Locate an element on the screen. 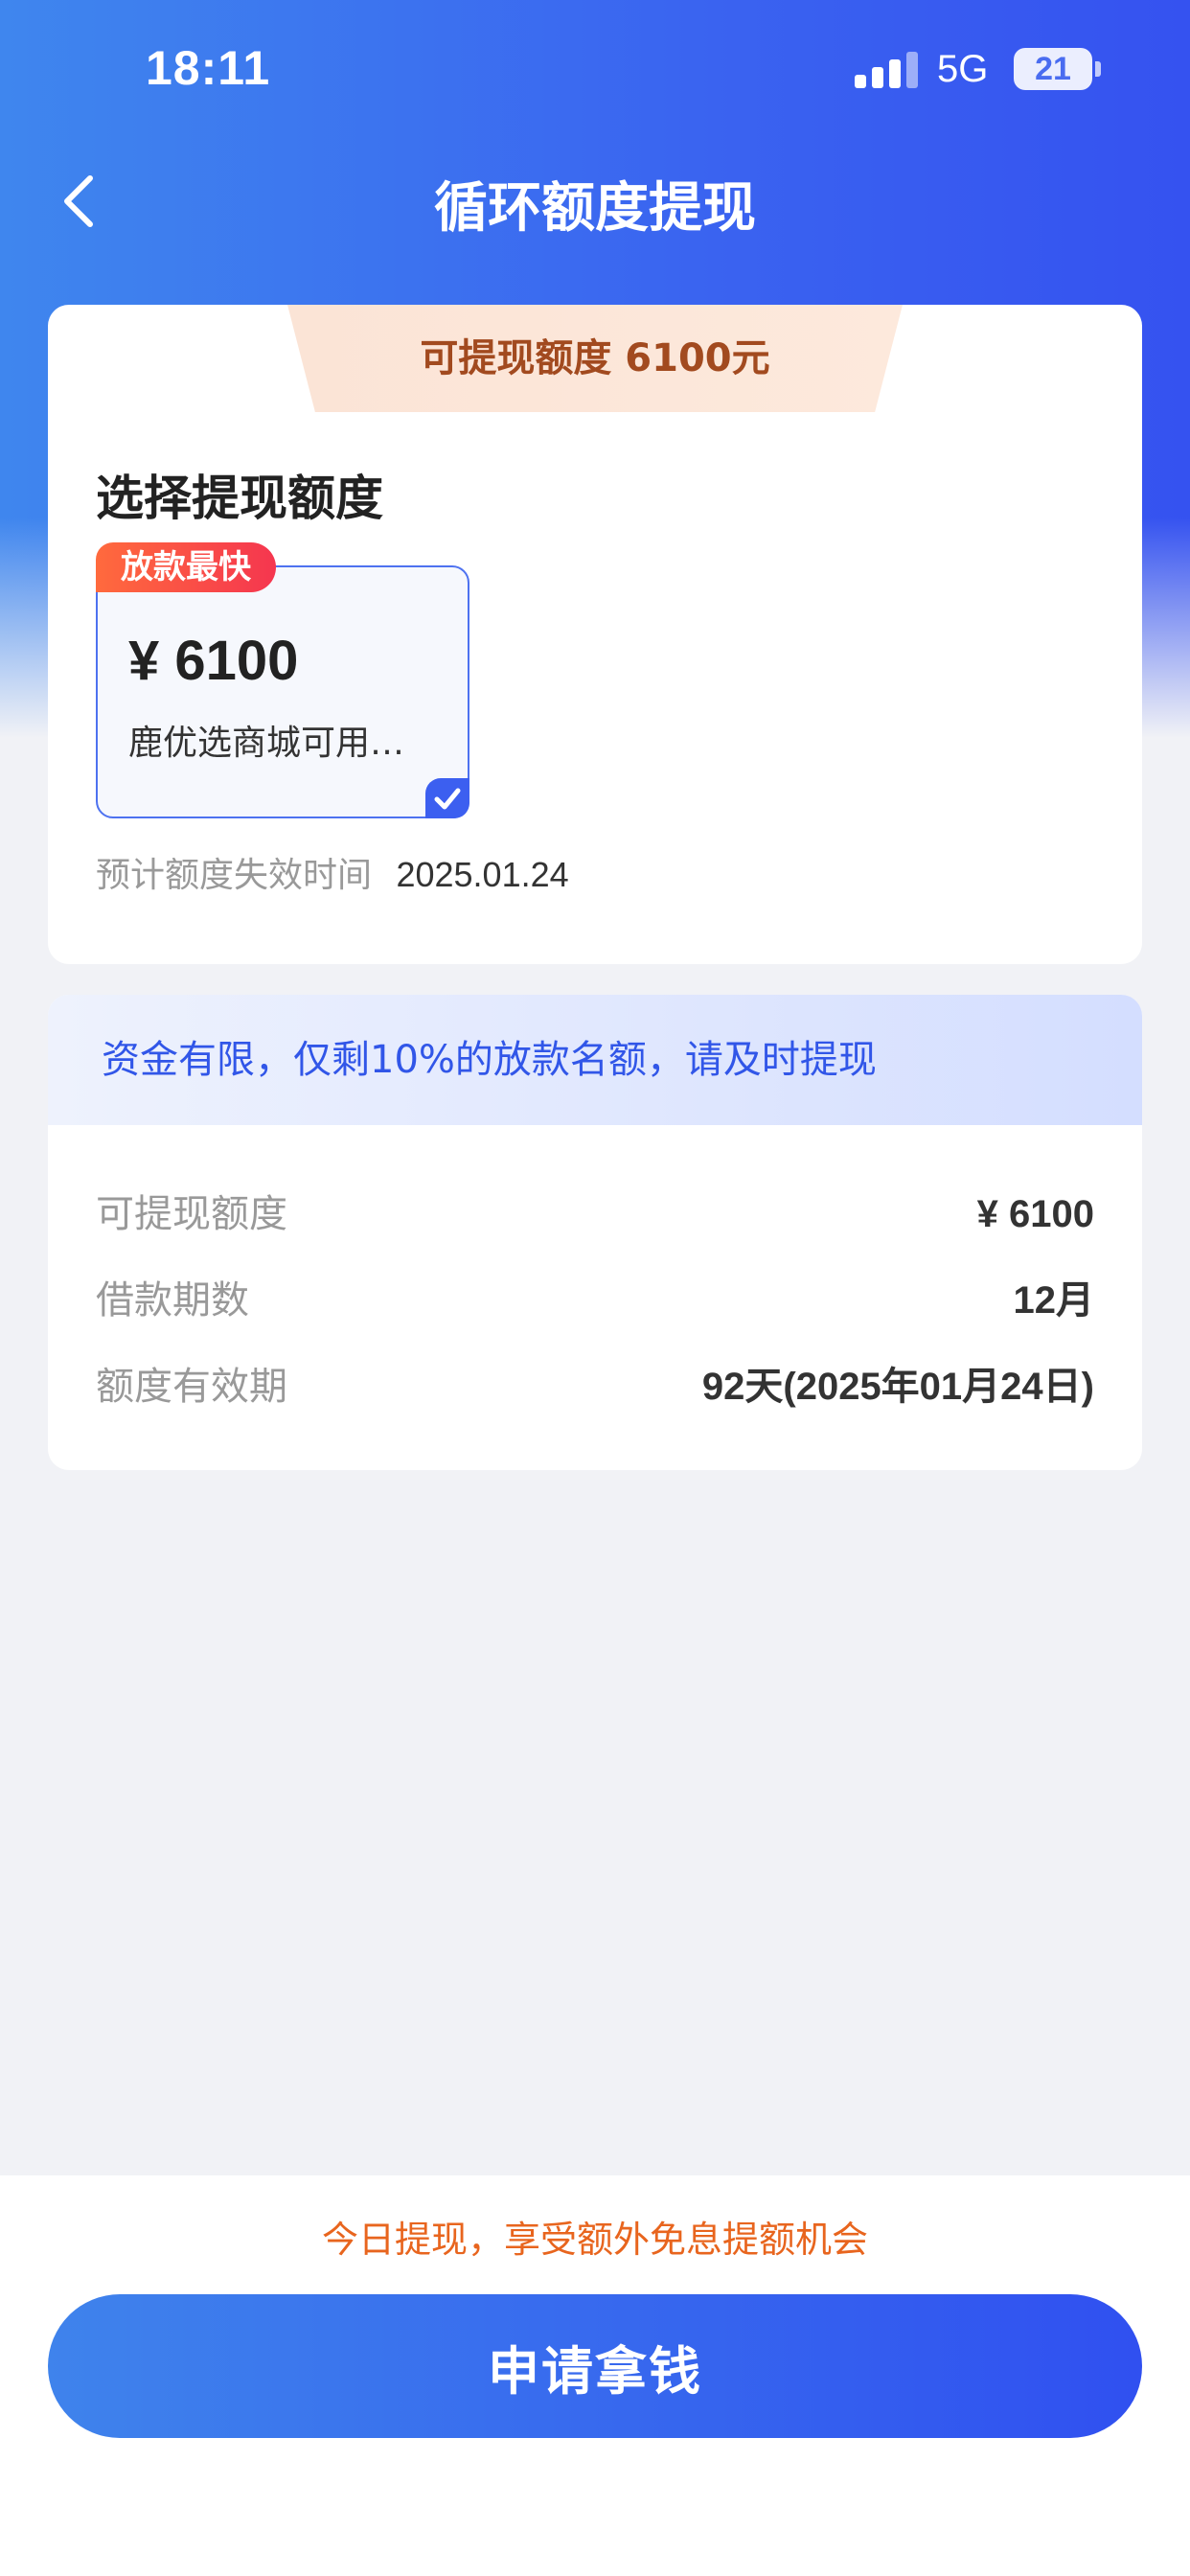  detail-row-validity: 额度有效期 92天(2025年01月24日) is located at coordinates (595, 1387).